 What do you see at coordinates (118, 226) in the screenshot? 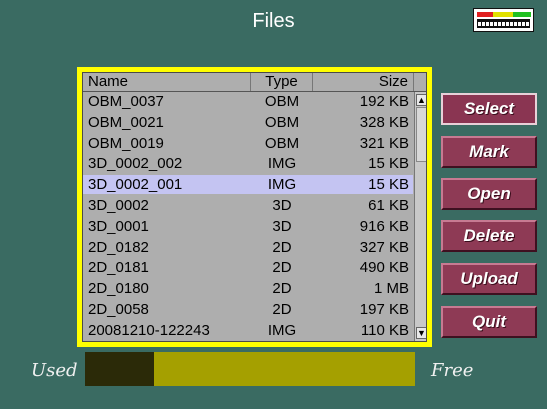
I see `file-name: 3D_0001` at bounding box center [118, 226].